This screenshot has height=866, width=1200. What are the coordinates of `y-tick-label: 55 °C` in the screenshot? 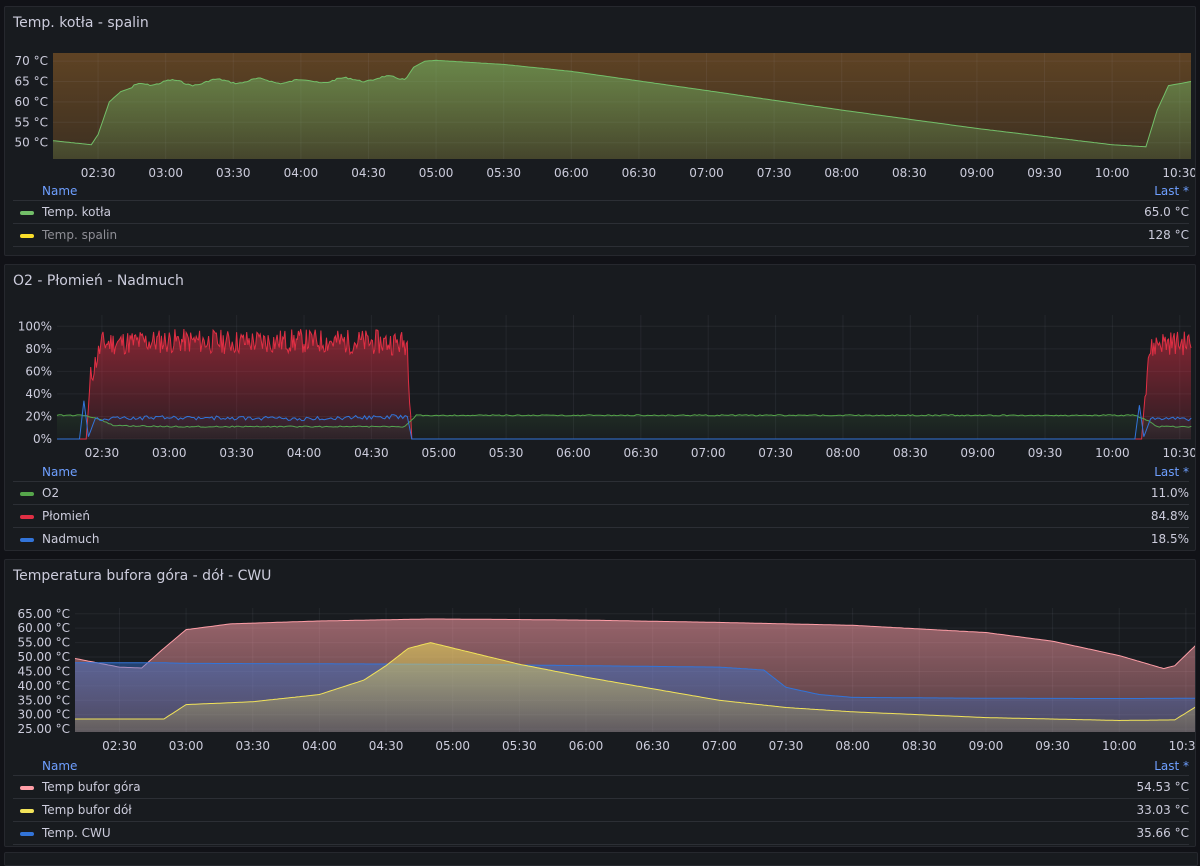 It's located at (31, 122).